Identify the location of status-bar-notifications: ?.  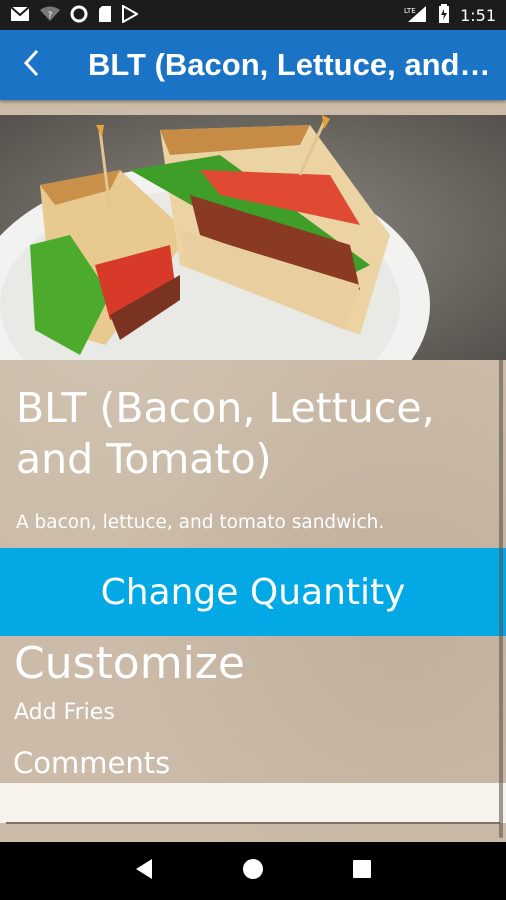
(75, 14).